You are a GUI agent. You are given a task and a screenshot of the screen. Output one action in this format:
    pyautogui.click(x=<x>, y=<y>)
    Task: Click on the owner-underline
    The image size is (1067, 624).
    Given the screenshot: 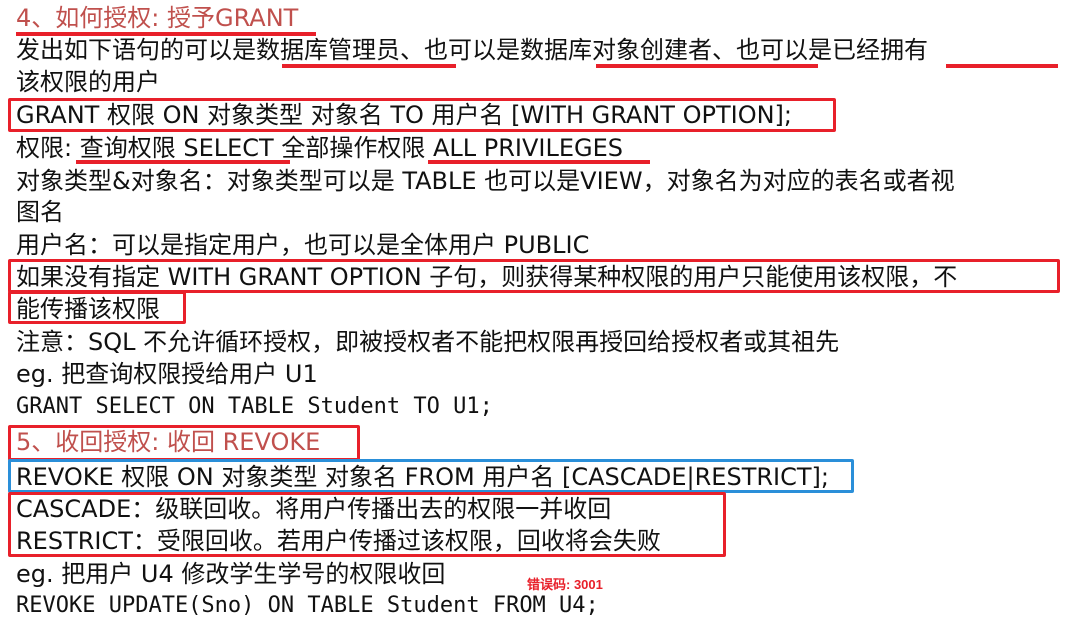 What is the action you would take?
    pyautogui.click(x=1002, y=66)
    